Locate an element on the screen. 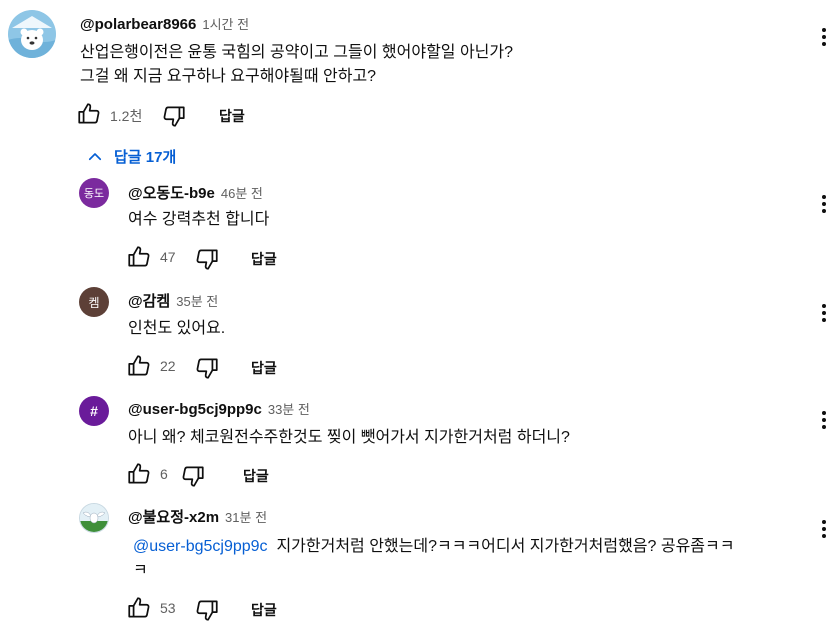 The image size is (837, 633). fairy-avatar-image is located at coordinates (94, 518).